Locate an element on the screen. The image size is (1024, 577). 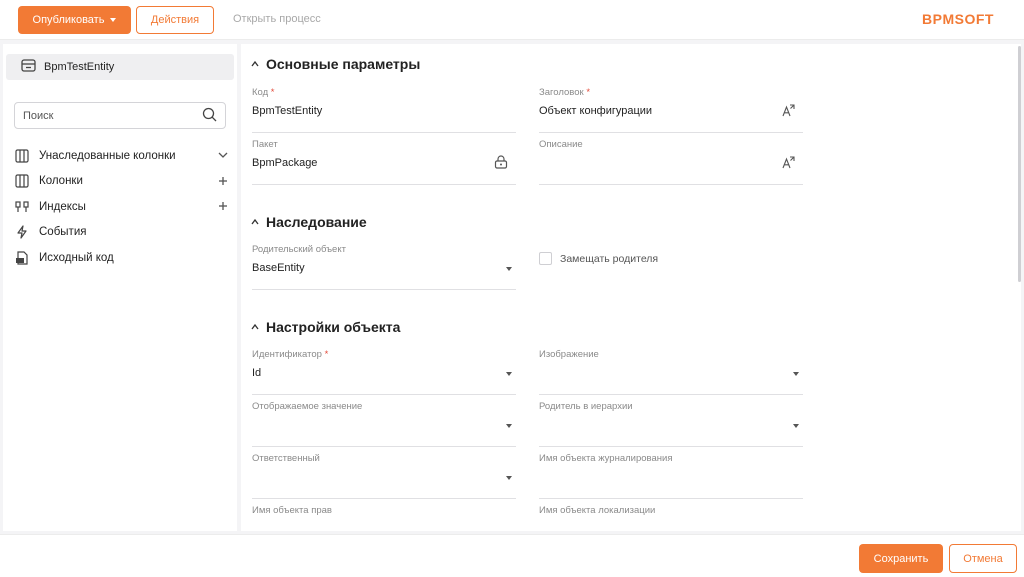
field-label: Идентификатор * is located at coordinates (290, 354).